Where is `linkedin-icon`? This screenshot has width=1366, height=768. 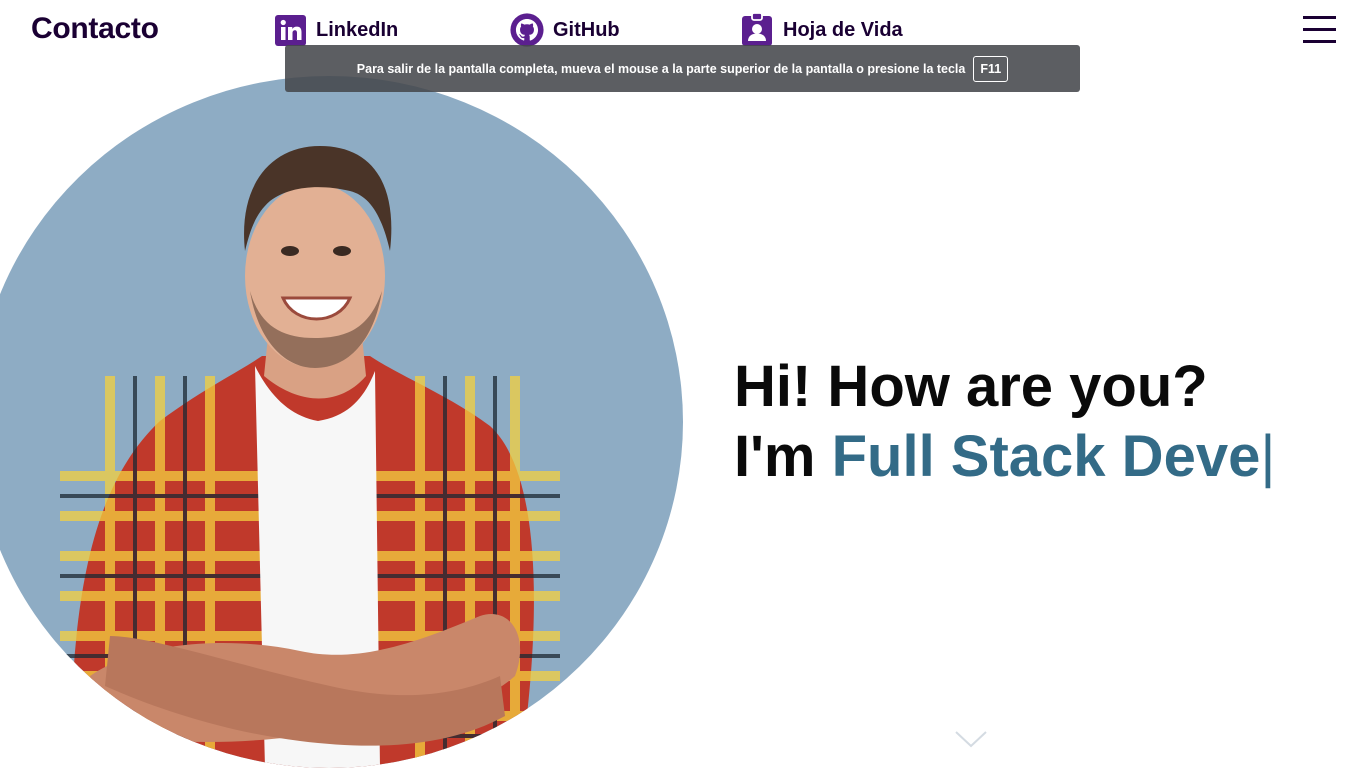
linkedin-icon is located at coordinates (290, 30).